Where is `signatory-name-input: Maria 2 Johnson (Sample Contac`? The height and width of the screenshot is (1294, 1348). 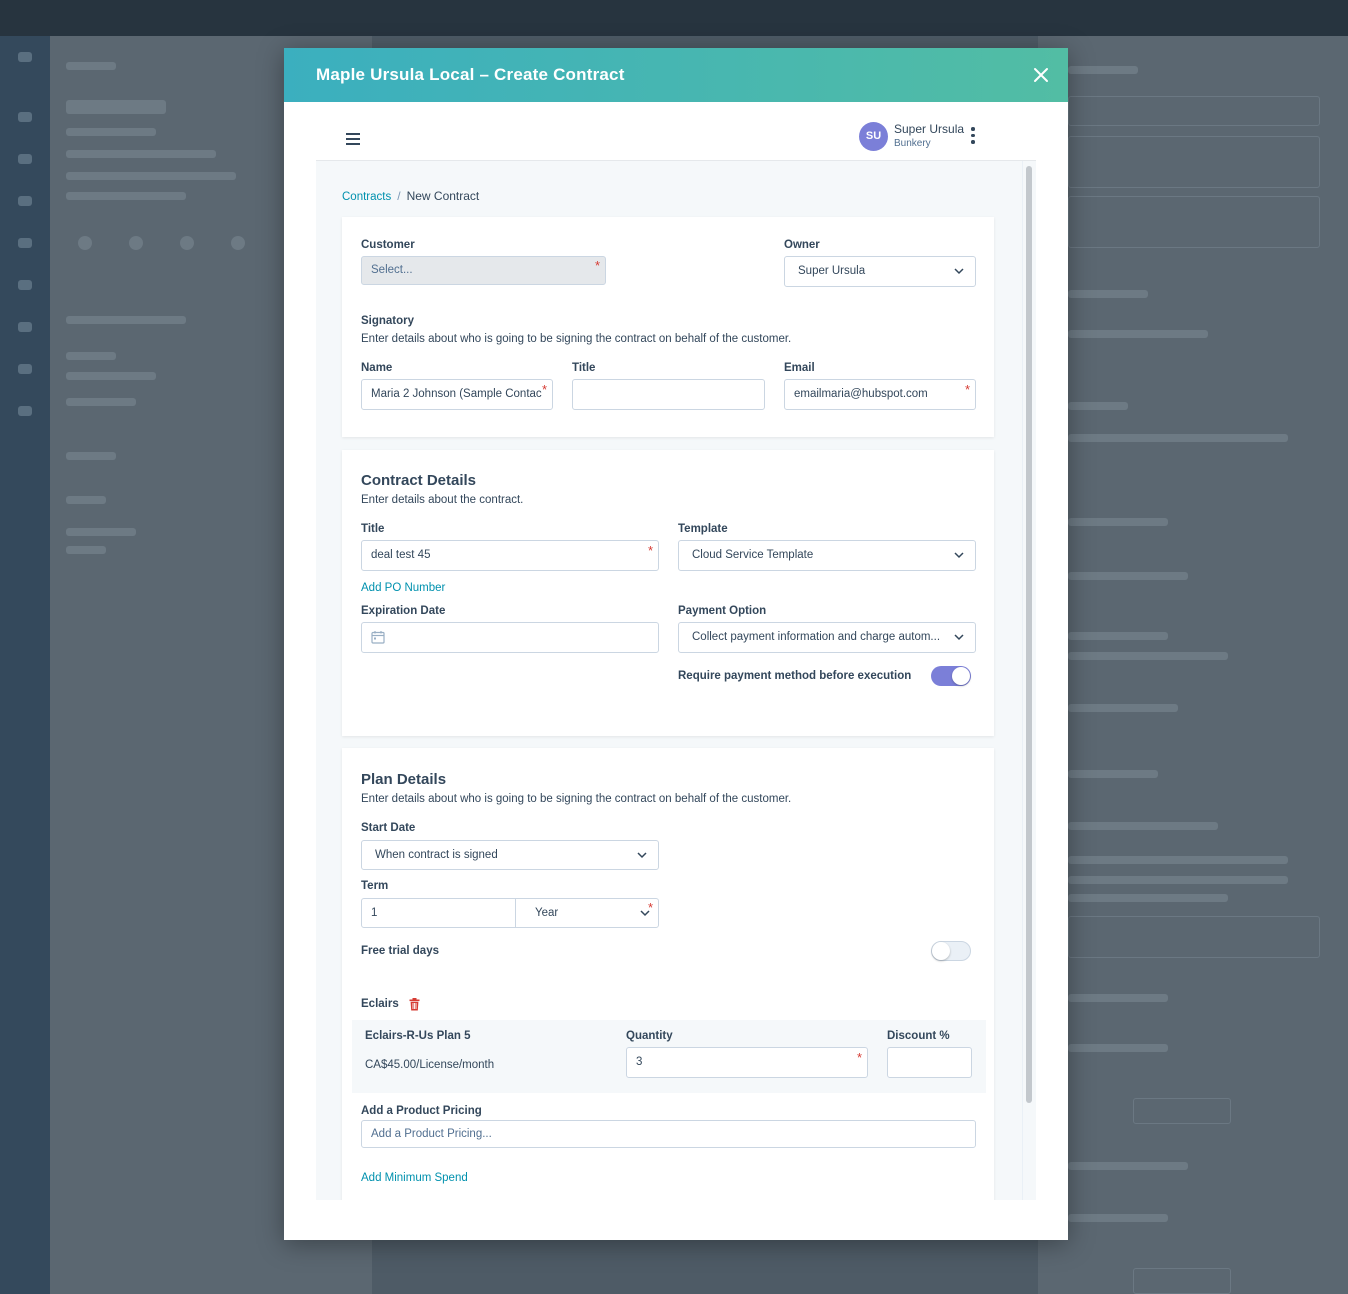 signatory-name-input: Maria 2 Johnson (Sample Contac is located at coordinates (457, 394).